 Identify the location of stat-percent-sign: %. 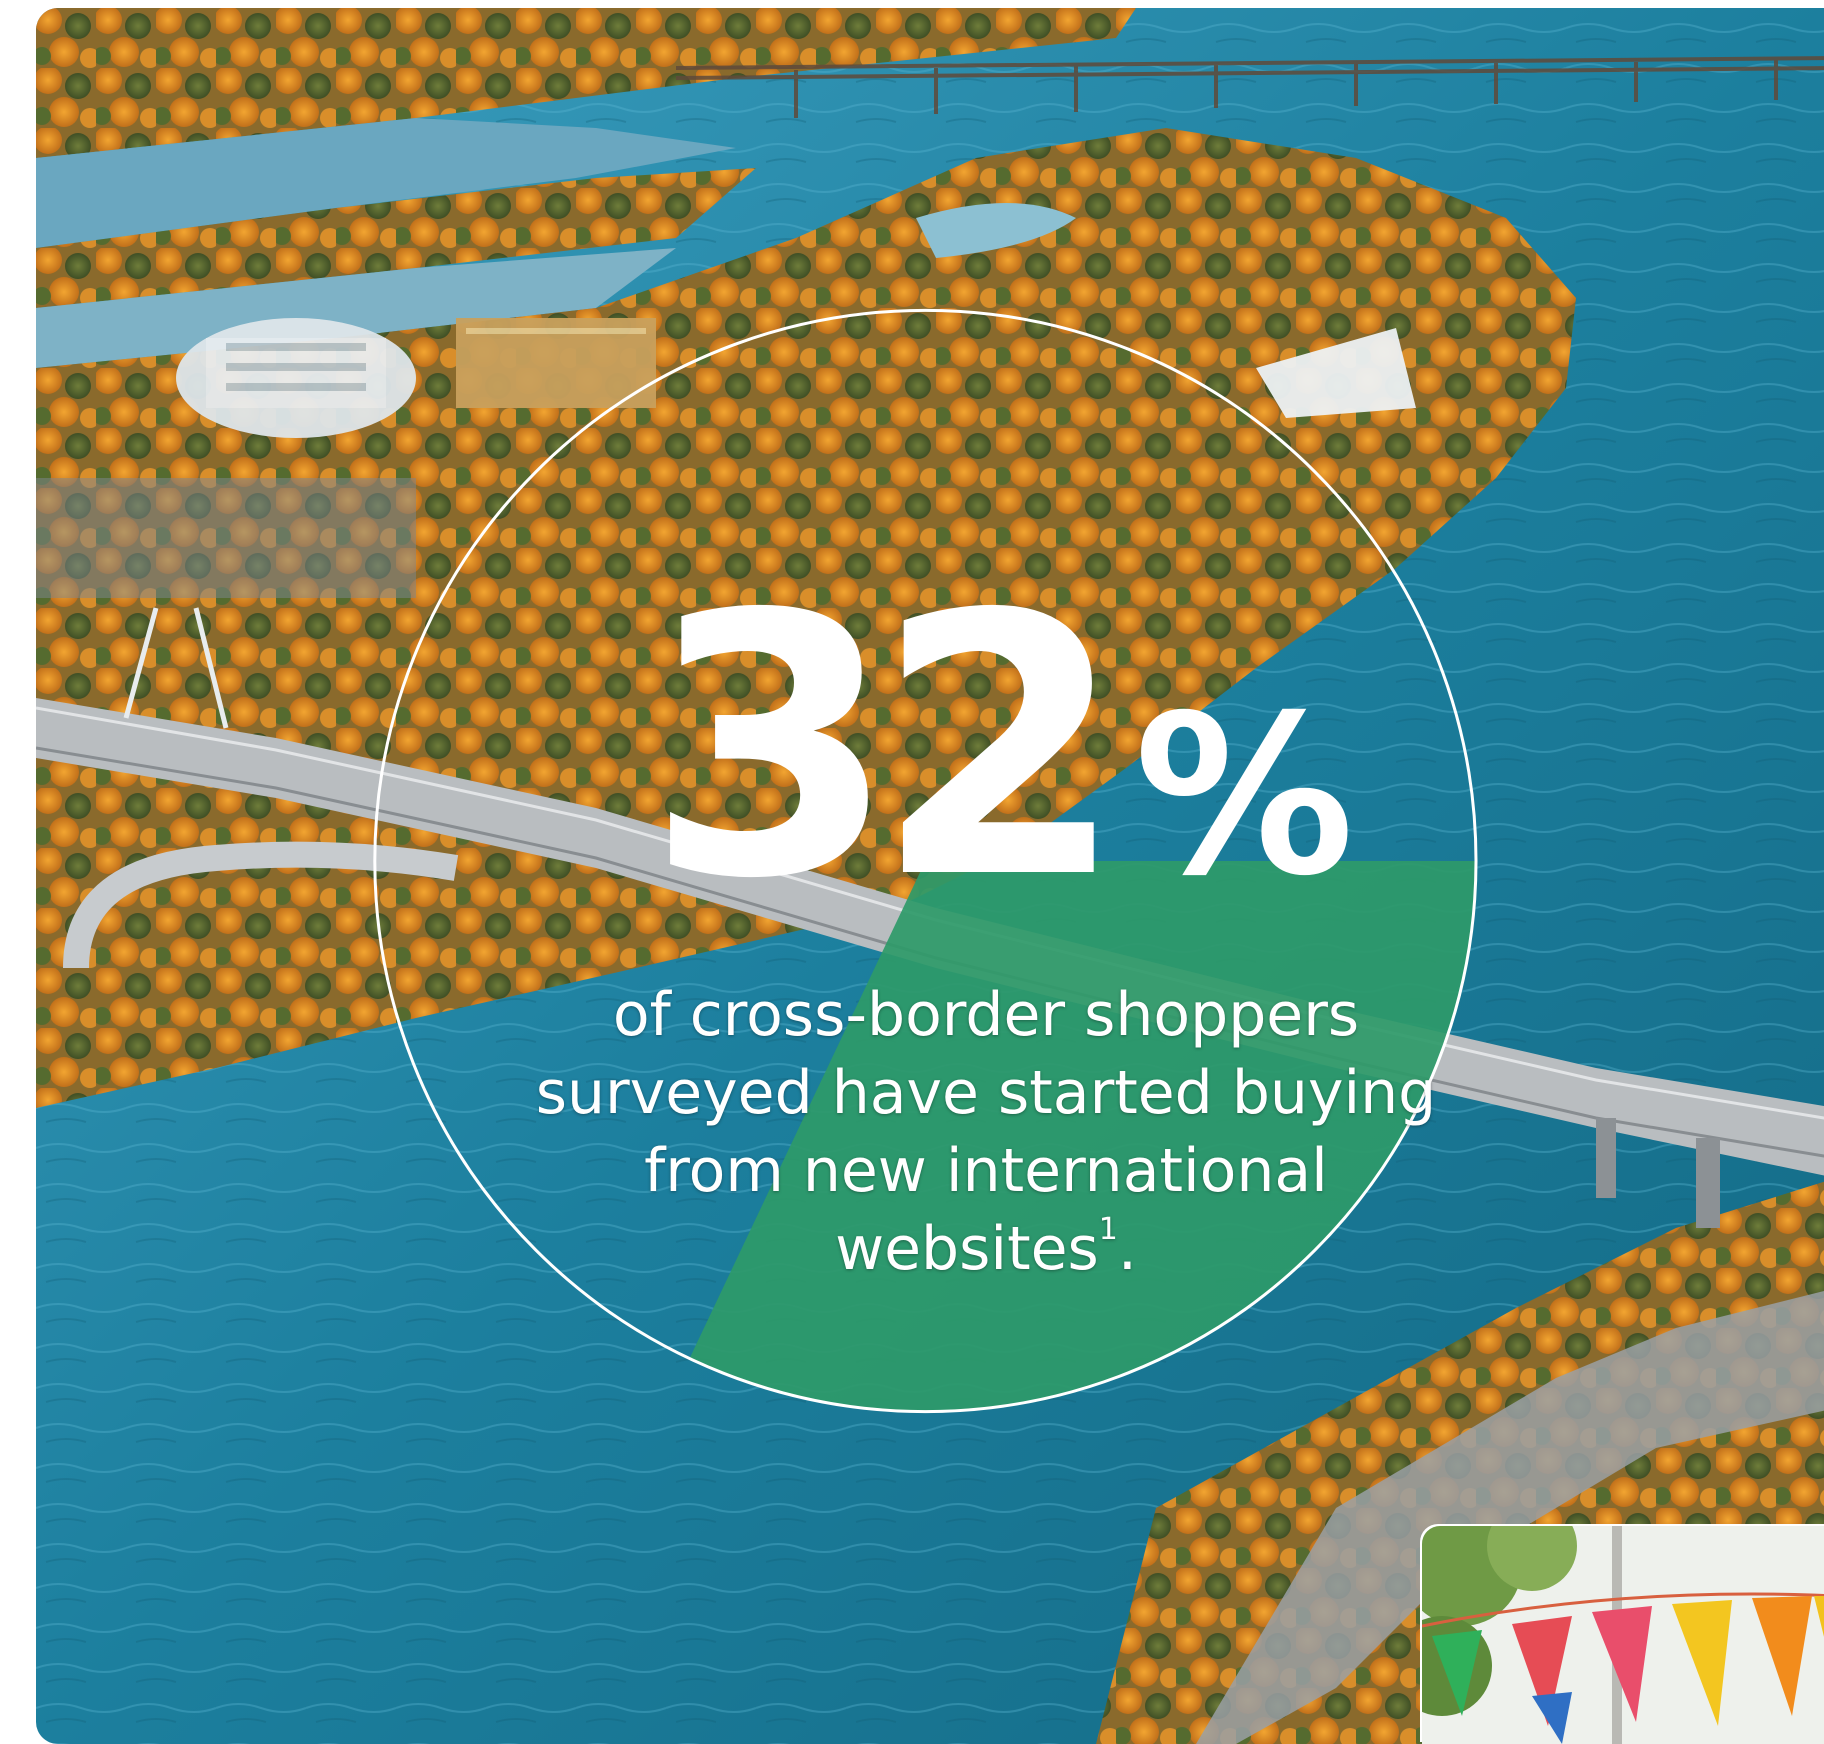
(1244, 796).